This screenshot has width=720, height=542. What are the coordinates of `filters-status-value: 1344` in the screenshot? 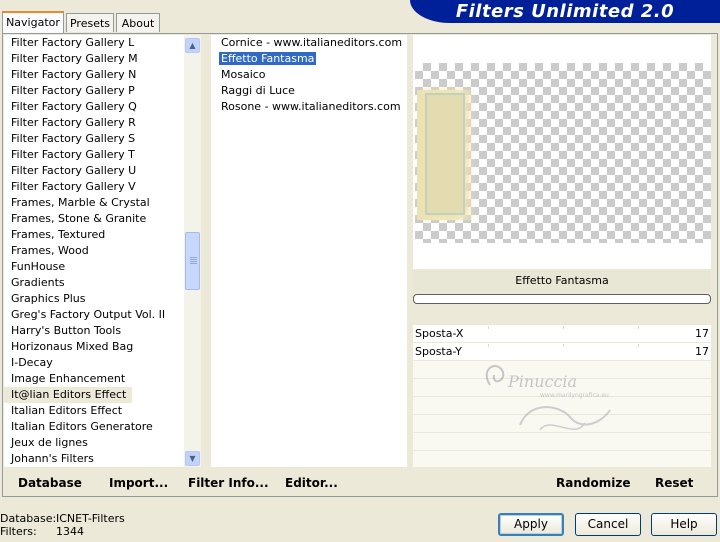 It's located at (70, 531).